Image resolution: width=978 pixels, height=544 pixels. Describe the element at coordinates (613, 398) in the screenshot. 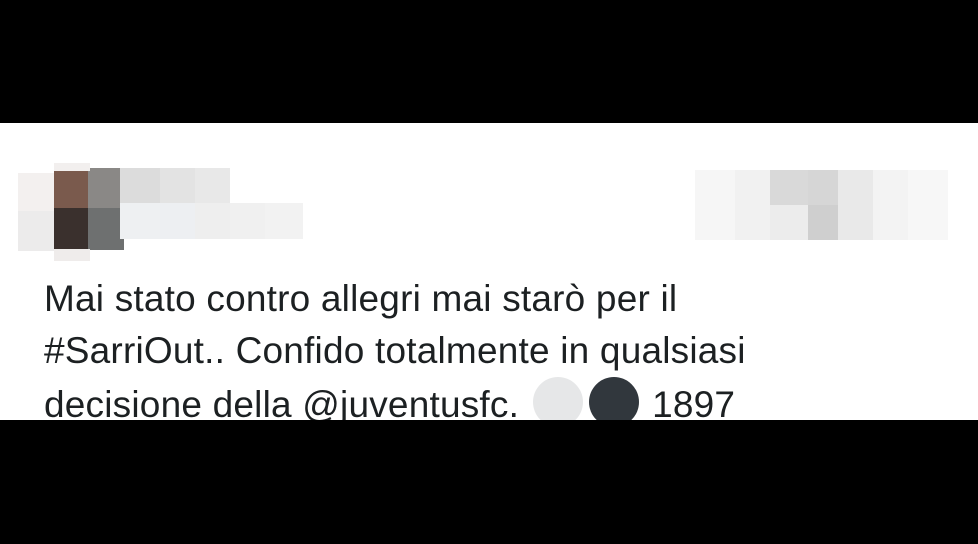

I see `black-circle-icon` at that location.